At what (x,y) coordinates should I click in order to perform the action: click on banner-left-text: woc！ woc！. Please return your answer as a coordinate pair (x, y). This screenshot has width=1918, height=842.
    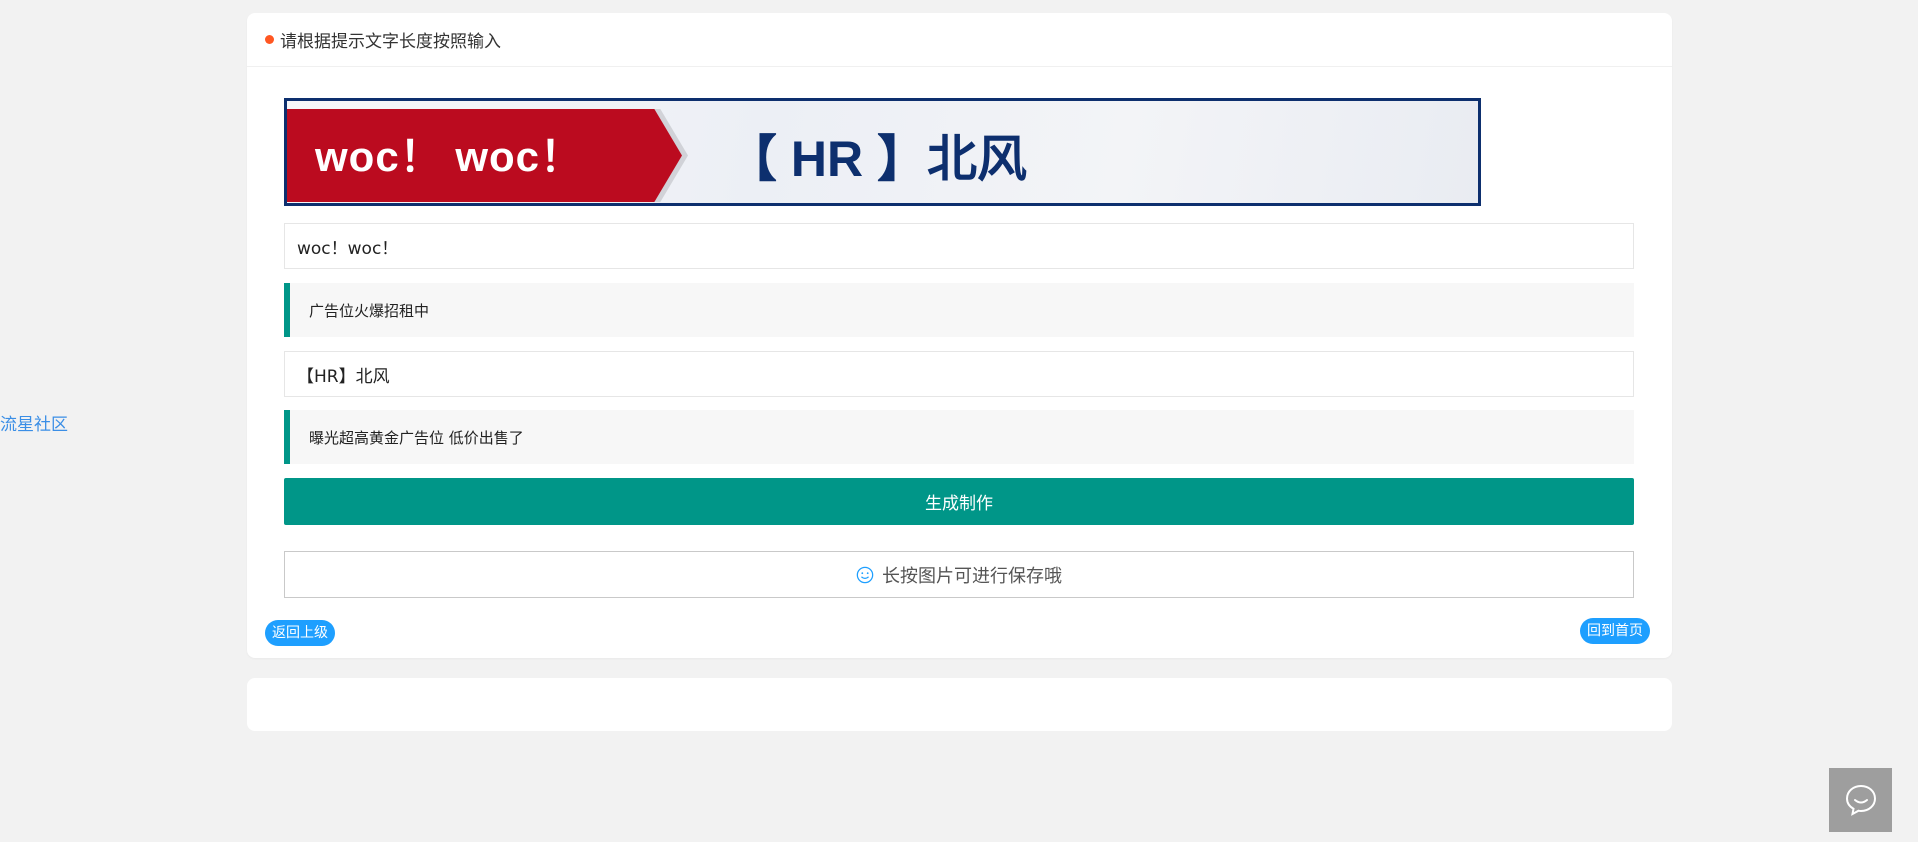
    Looking at the image, I should click on (449, 156).